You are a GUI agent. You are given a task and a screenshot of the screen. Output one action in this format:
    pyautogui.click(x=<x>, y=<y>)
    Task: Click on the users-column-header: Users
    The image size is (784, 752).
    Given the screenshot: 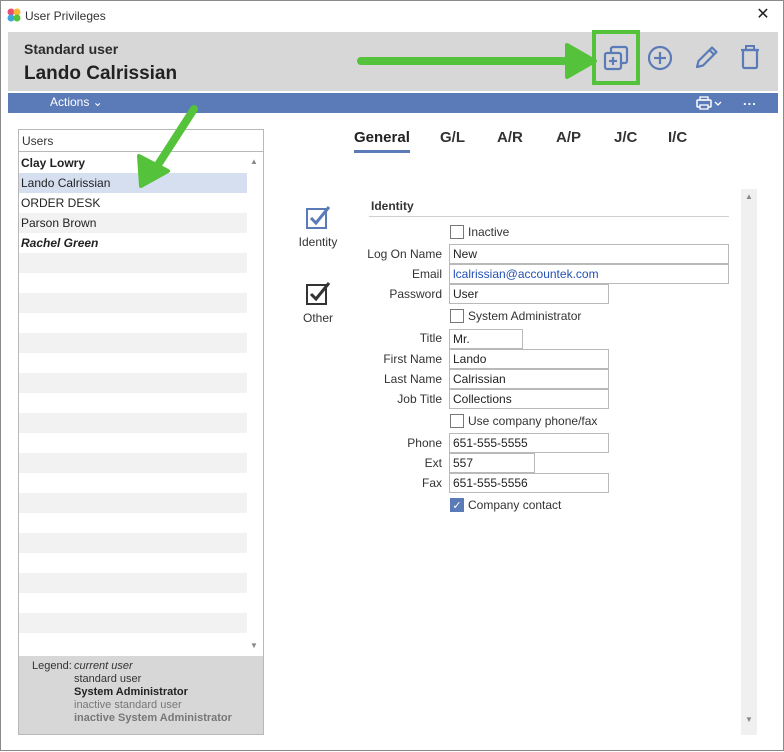 What is the action you would take?
    pyautogui.click(x=141, y=141)
    